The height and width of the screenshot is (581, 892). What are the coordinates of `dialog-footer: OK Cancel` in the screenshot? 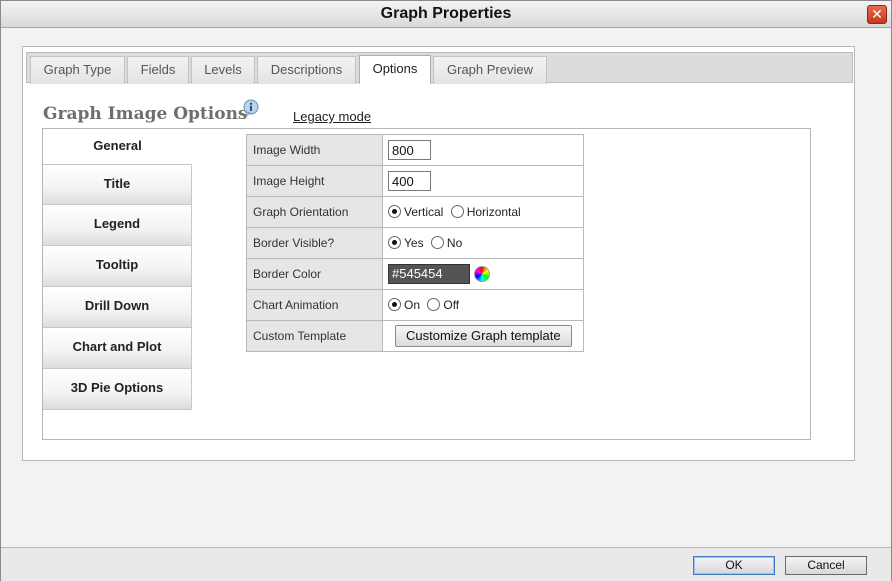 It's located at (446, 564).